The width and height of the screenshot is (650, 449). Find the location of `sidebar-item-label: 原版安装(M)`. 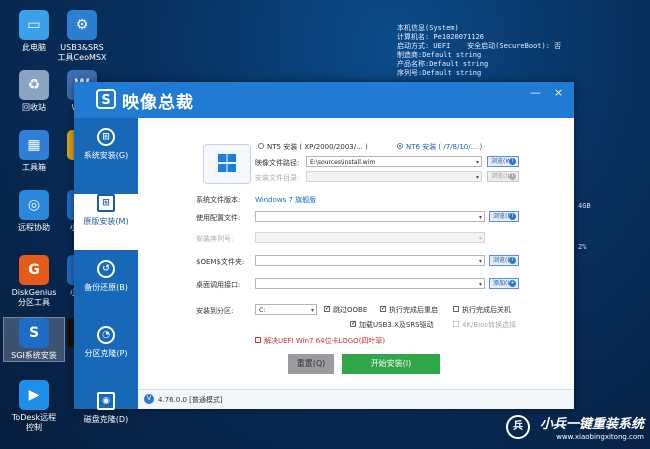

sidebar-item-label: 原版安装(M) is located at coordinates (106, 221).